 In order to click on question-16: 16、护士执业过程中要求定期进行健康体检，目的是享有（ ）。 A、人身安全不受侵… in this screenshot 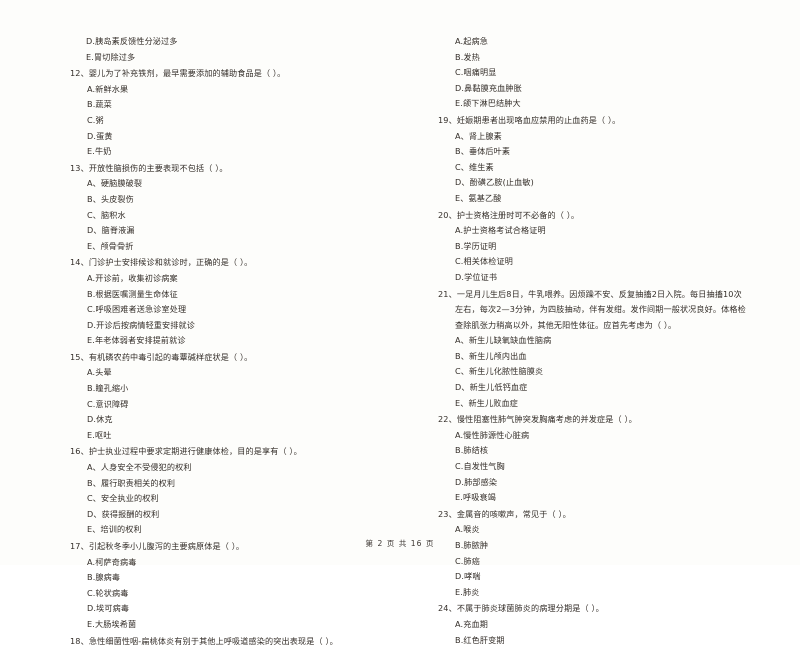, I will do `click(225, 491)`.